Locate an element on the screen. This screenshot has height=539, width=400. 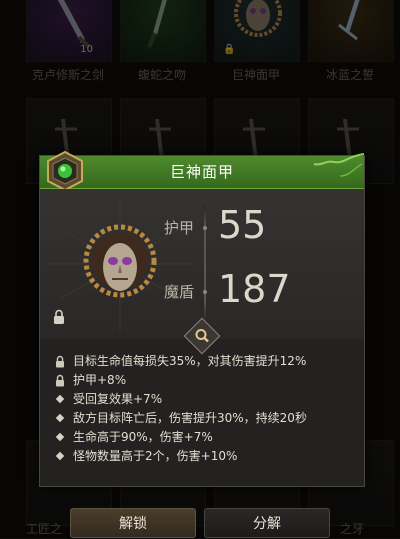
stat-value-armor: 55 is located at coordinates (242, 225).